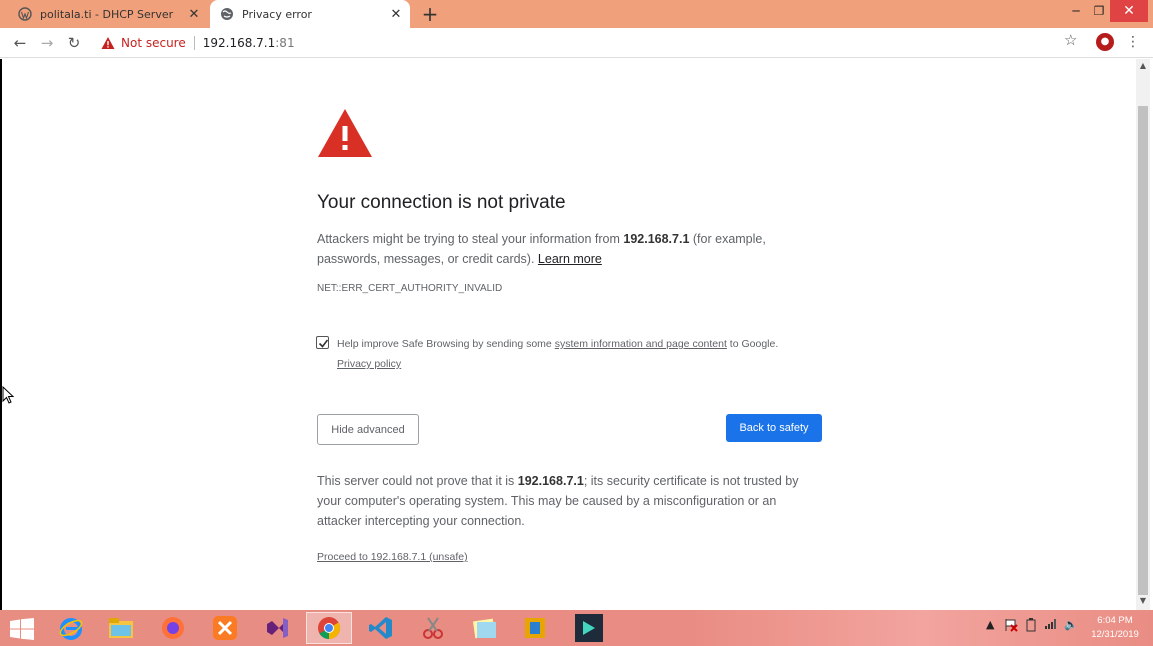  I want to click on checkmark-icon, so click(323, 343).